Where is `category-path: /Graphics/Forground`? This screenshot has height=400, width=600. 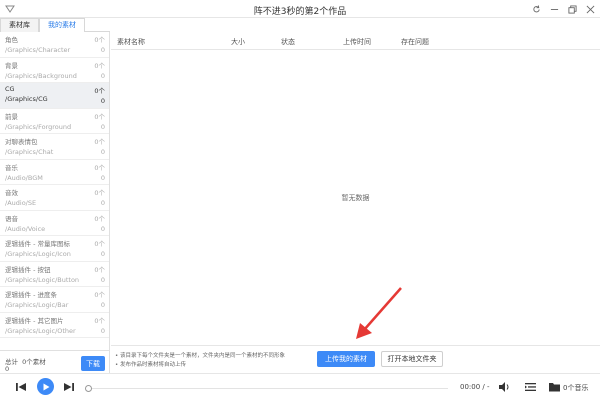 category-path: /Graphics/Forground is located at coordinates (38, 126).